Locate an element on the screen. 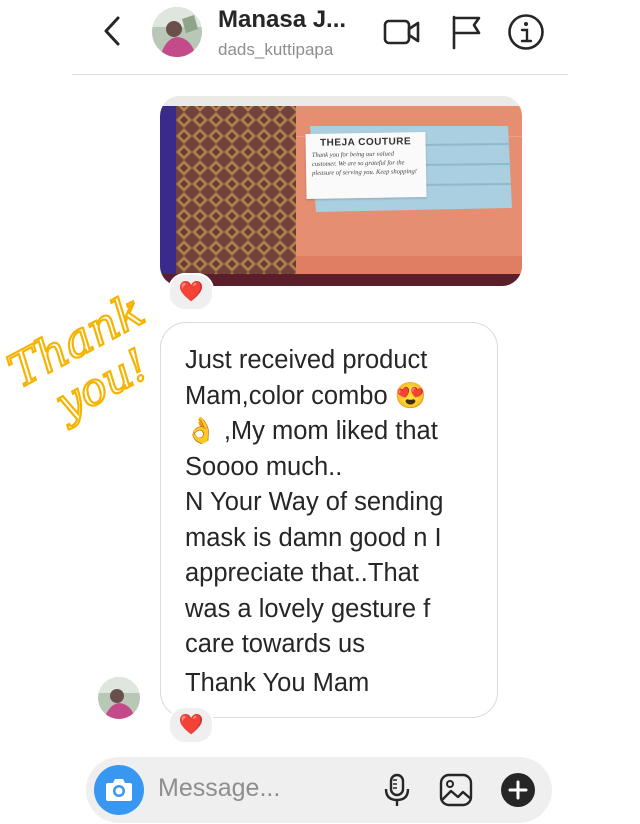 The image size is (640, 824). info-button is located at coordinates (526, 32).